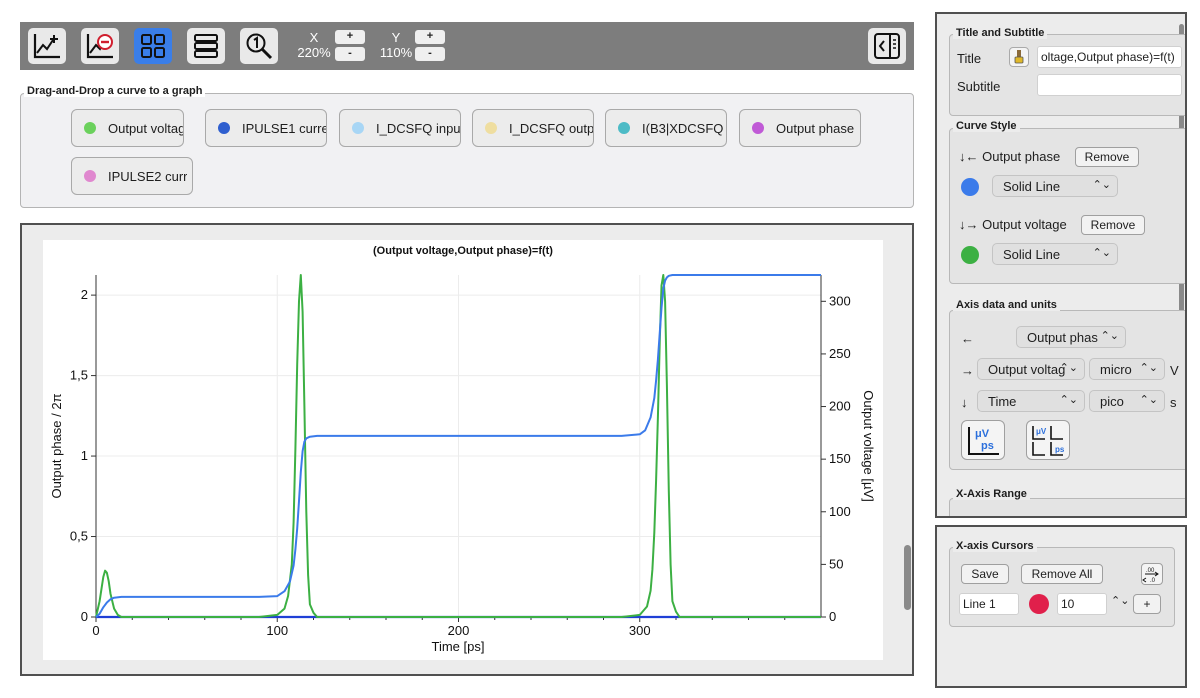  What do you see at coordinates (1112, 401) in the screenshot?
I see `bottom-axis-prefix-value: pico` at bounding box center [1112, 401].